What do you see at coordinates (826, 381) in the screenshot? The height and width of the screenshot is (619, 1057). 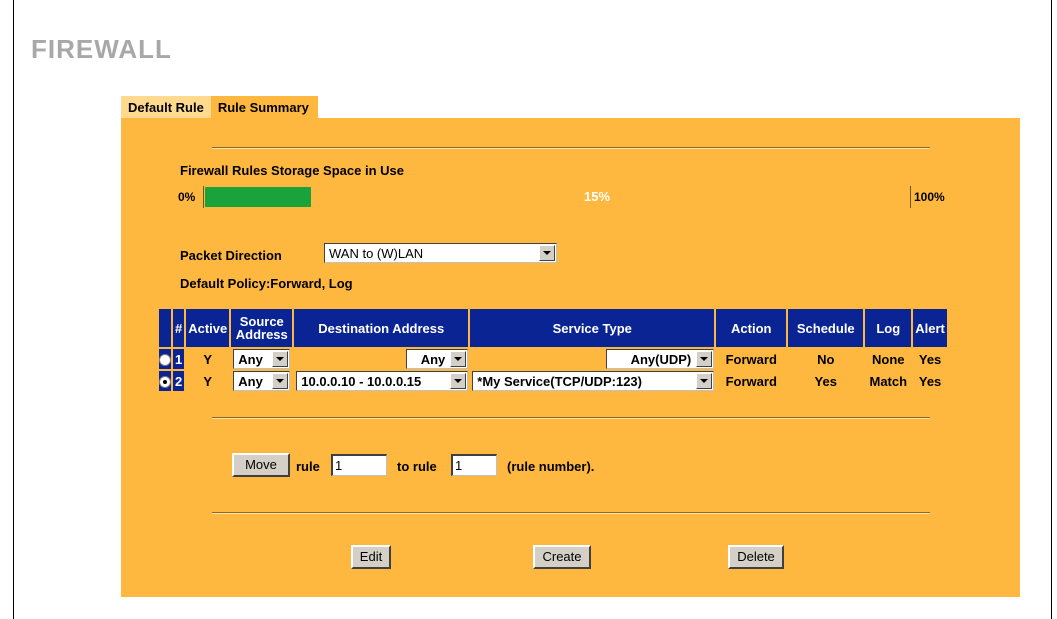 I see `row-schedule: Yes` at bounding box center [826, 381].